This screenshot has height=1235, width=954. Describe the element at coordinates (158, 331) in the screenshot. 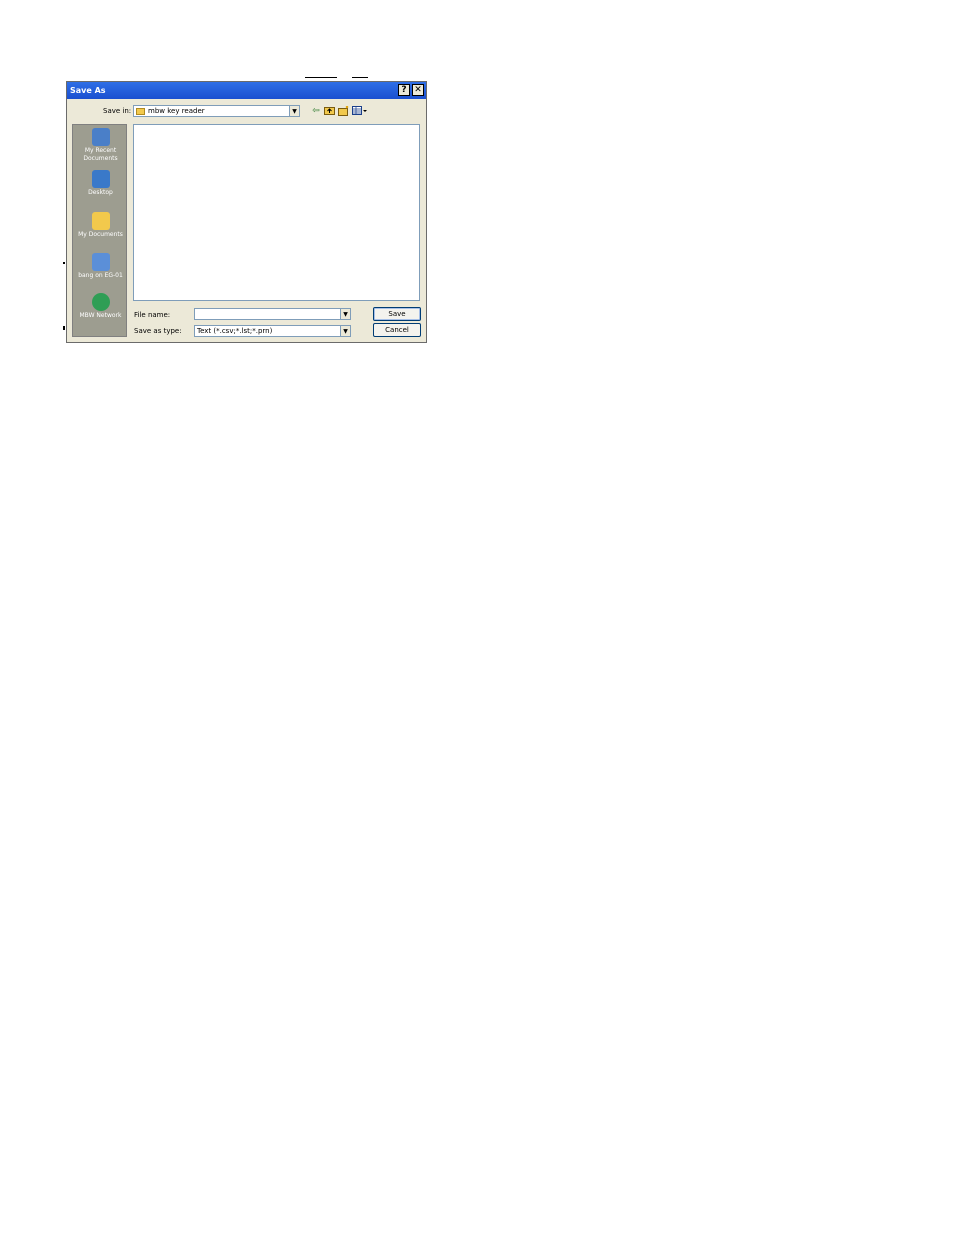

I see `save-as-type-label: Save as type:` at that location.